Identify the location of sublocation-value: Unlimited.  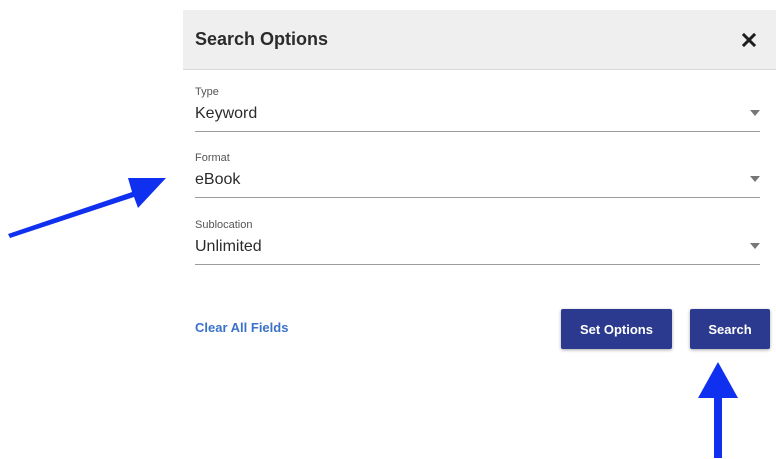
(228, 246).